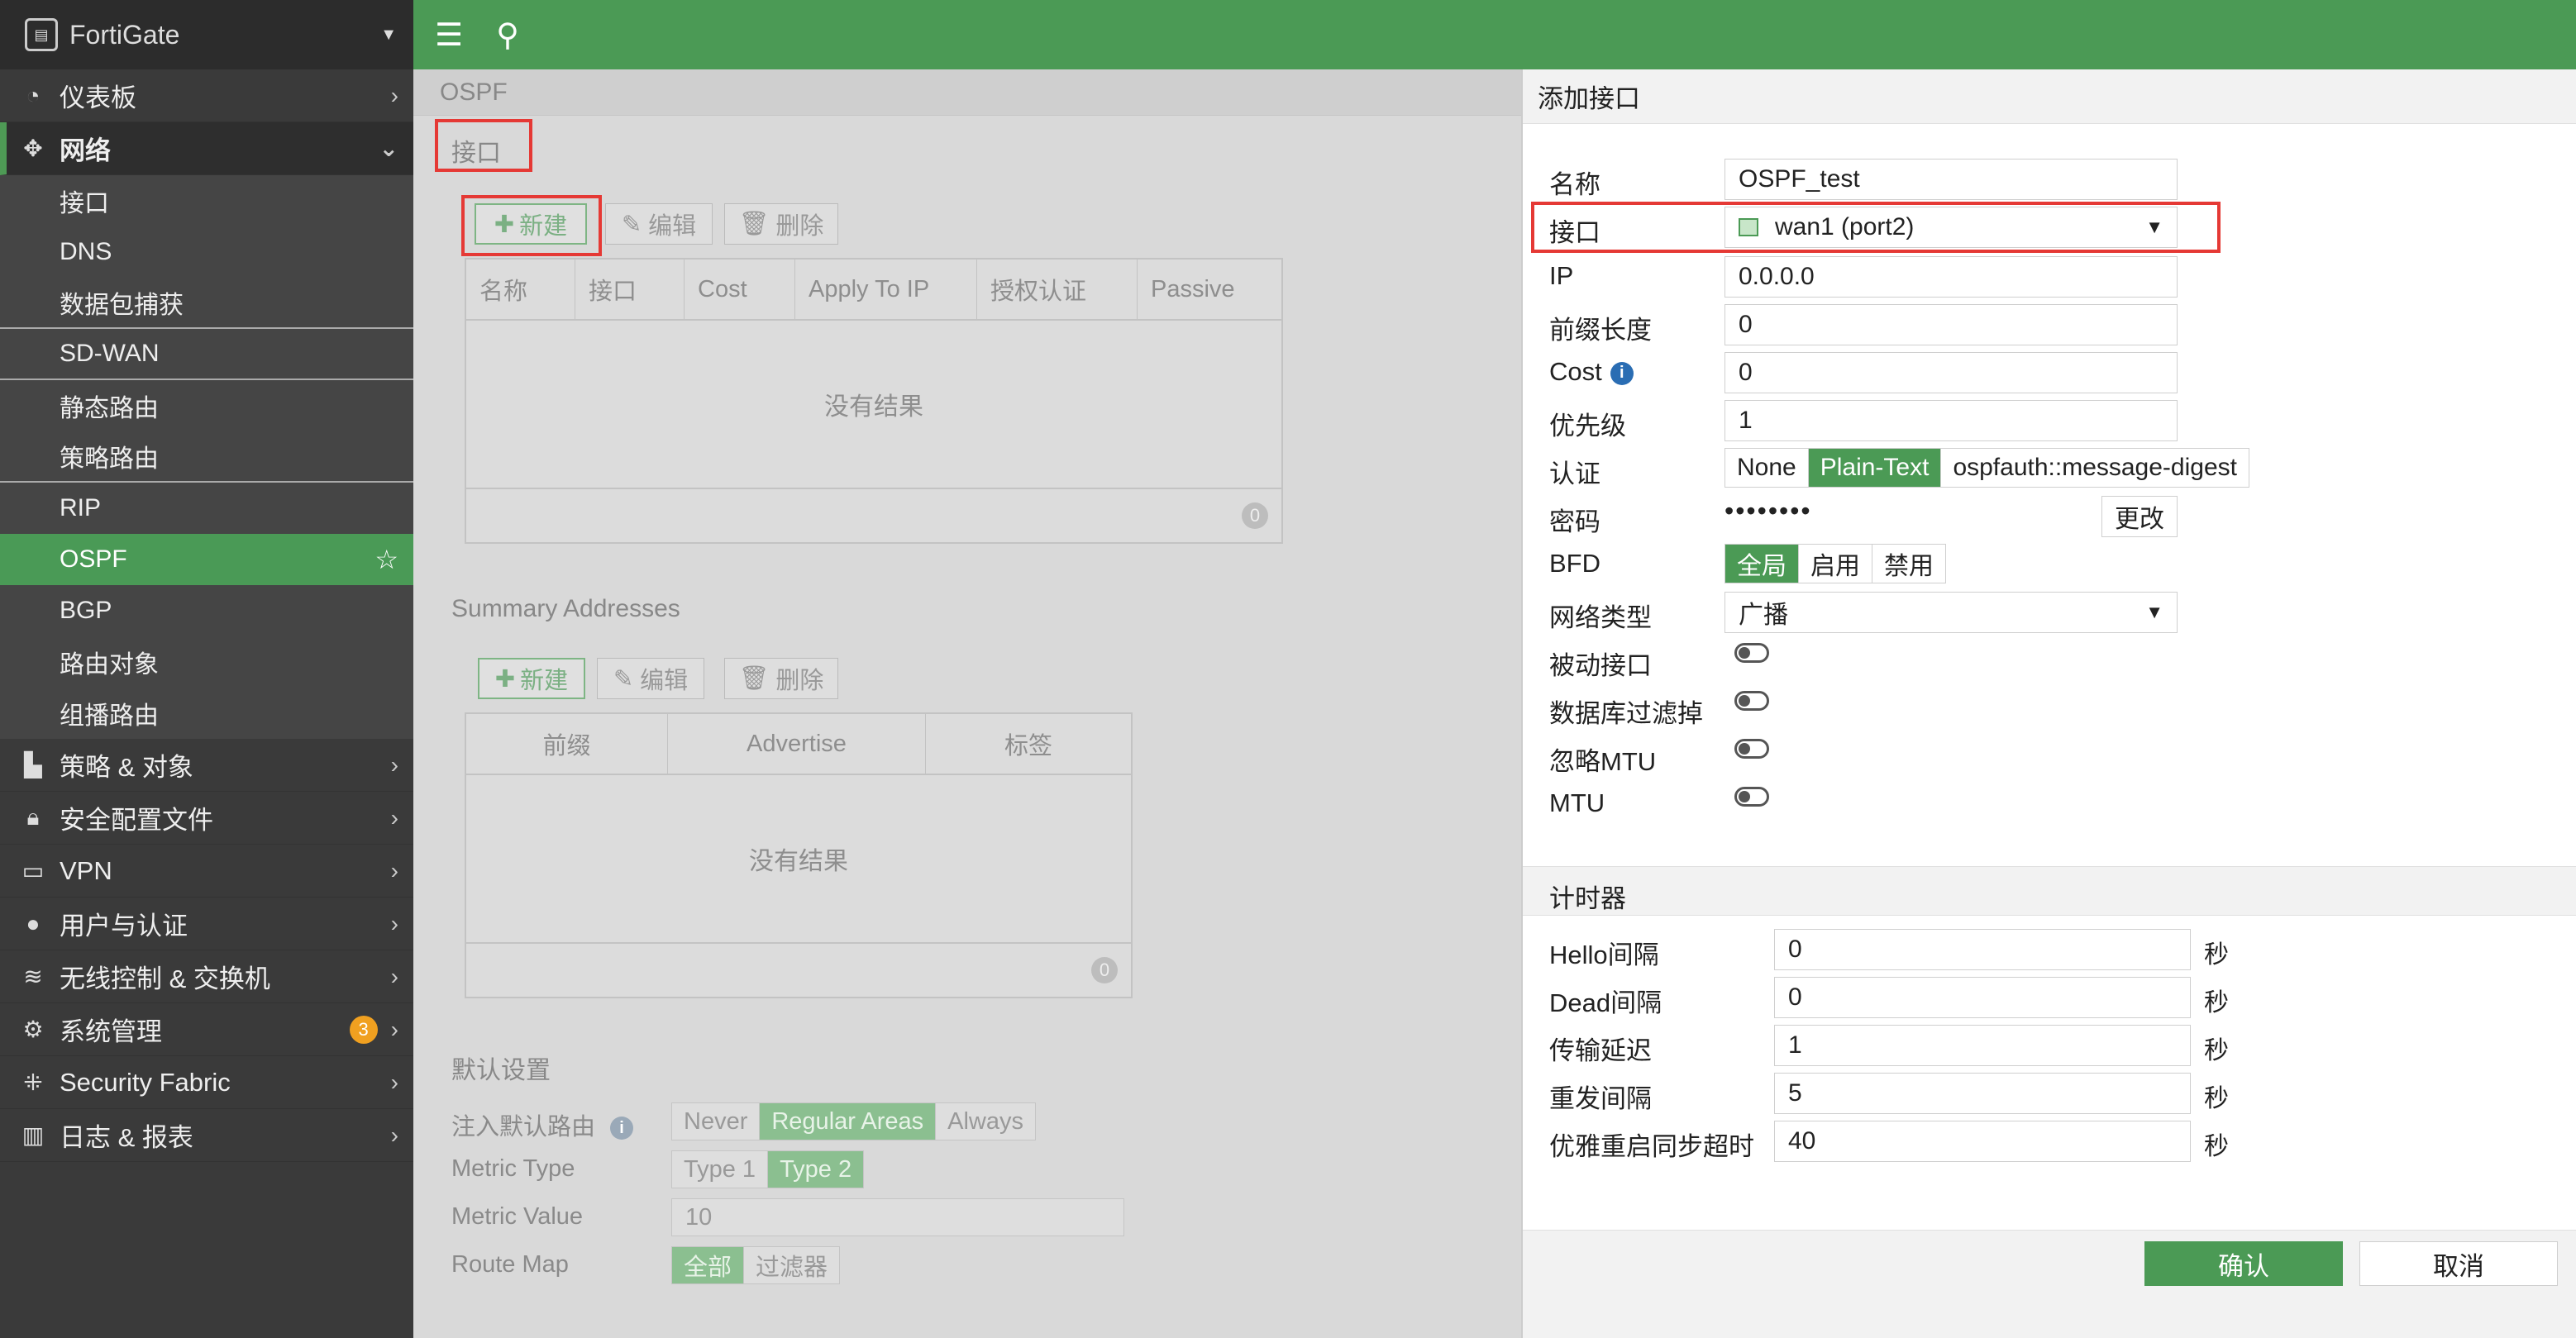 This screenshot has height=1338, width=2576. What do you see at coordinates (206, 95) in the screenshot?
I see `sidebar-item-dashboard: ◔ 仪表板 ›` at bounding box center [206, 95].